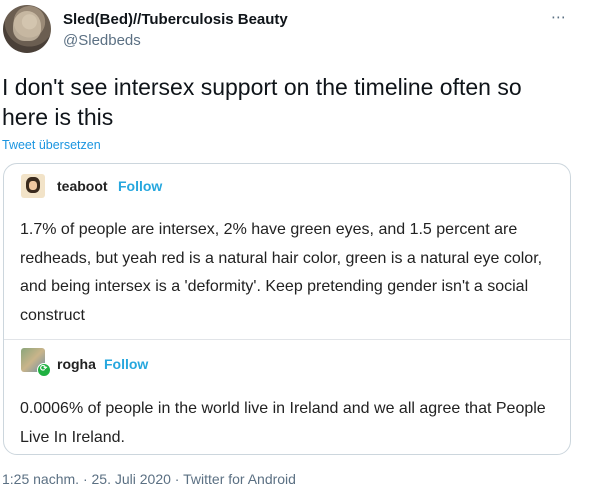  Describe the element at coordinates (558, 17) in the screenshot. I see `more-options-icon: ⋯` at that location.